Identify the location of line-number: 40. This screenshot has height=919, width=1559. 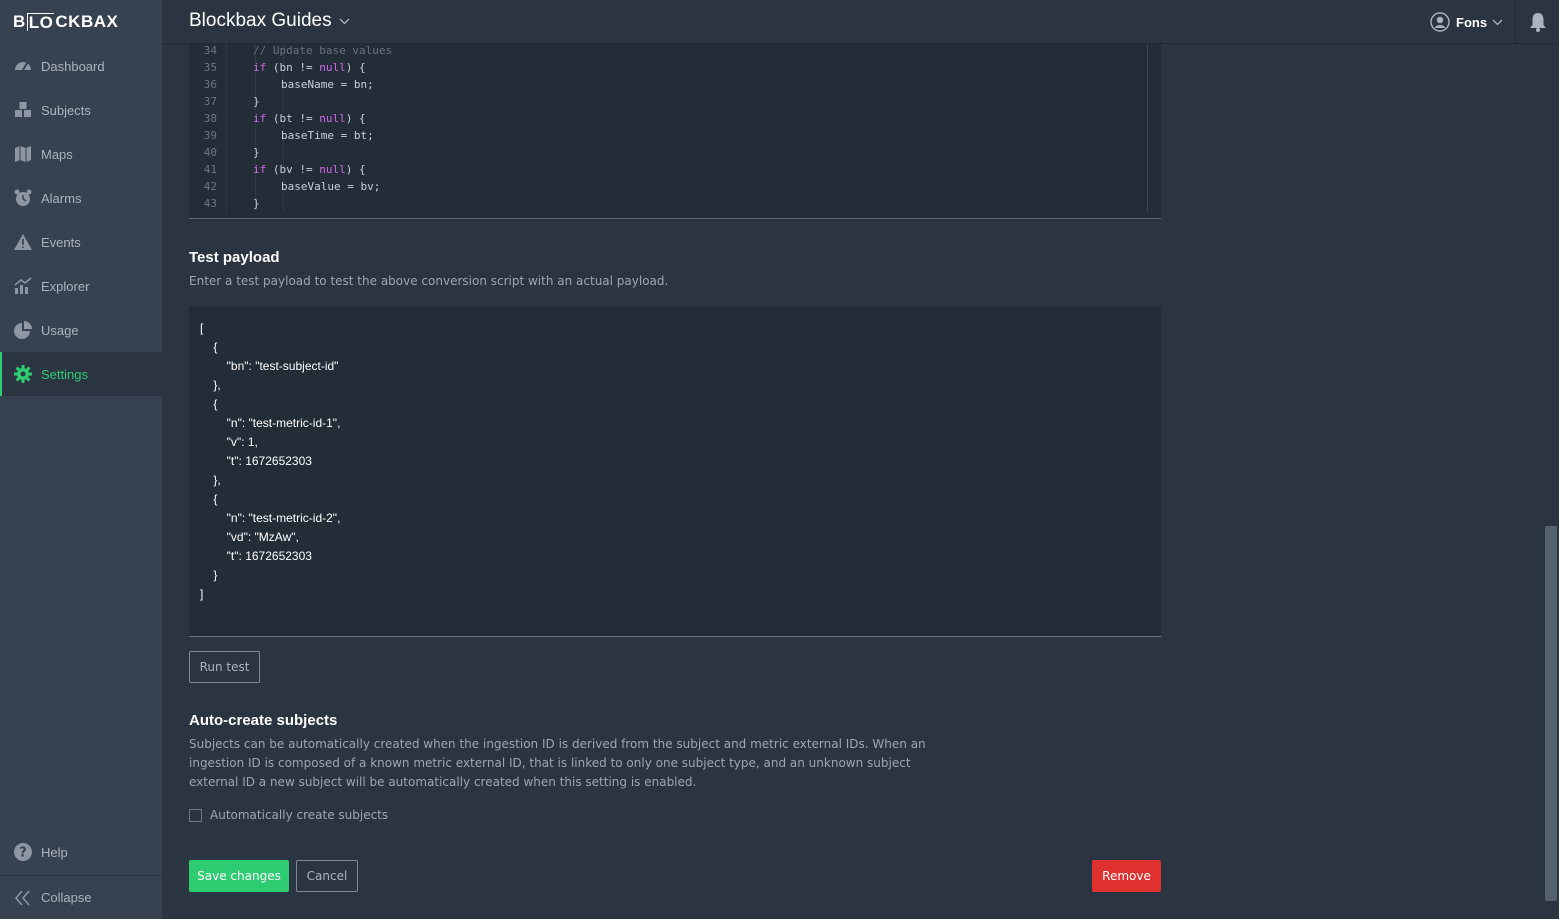
(210, 152).